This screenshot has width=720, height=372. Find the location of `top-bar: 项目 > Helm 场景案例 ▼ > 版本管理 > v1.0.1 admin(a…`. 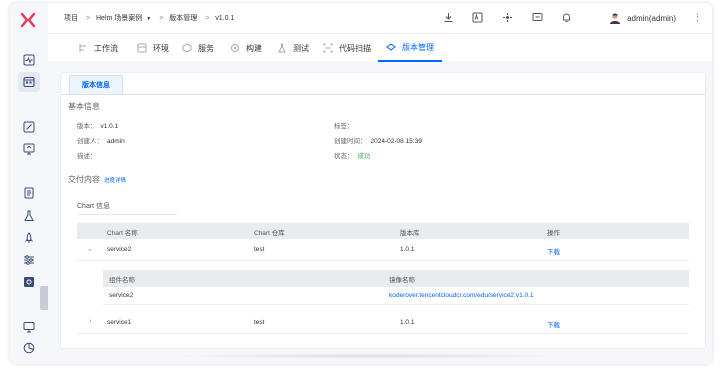

top-bar: 项目 > Helm 场景案例 ▼ > 版本管理 > v1.0.1 admin(a… is located at coordinates (380, 18).